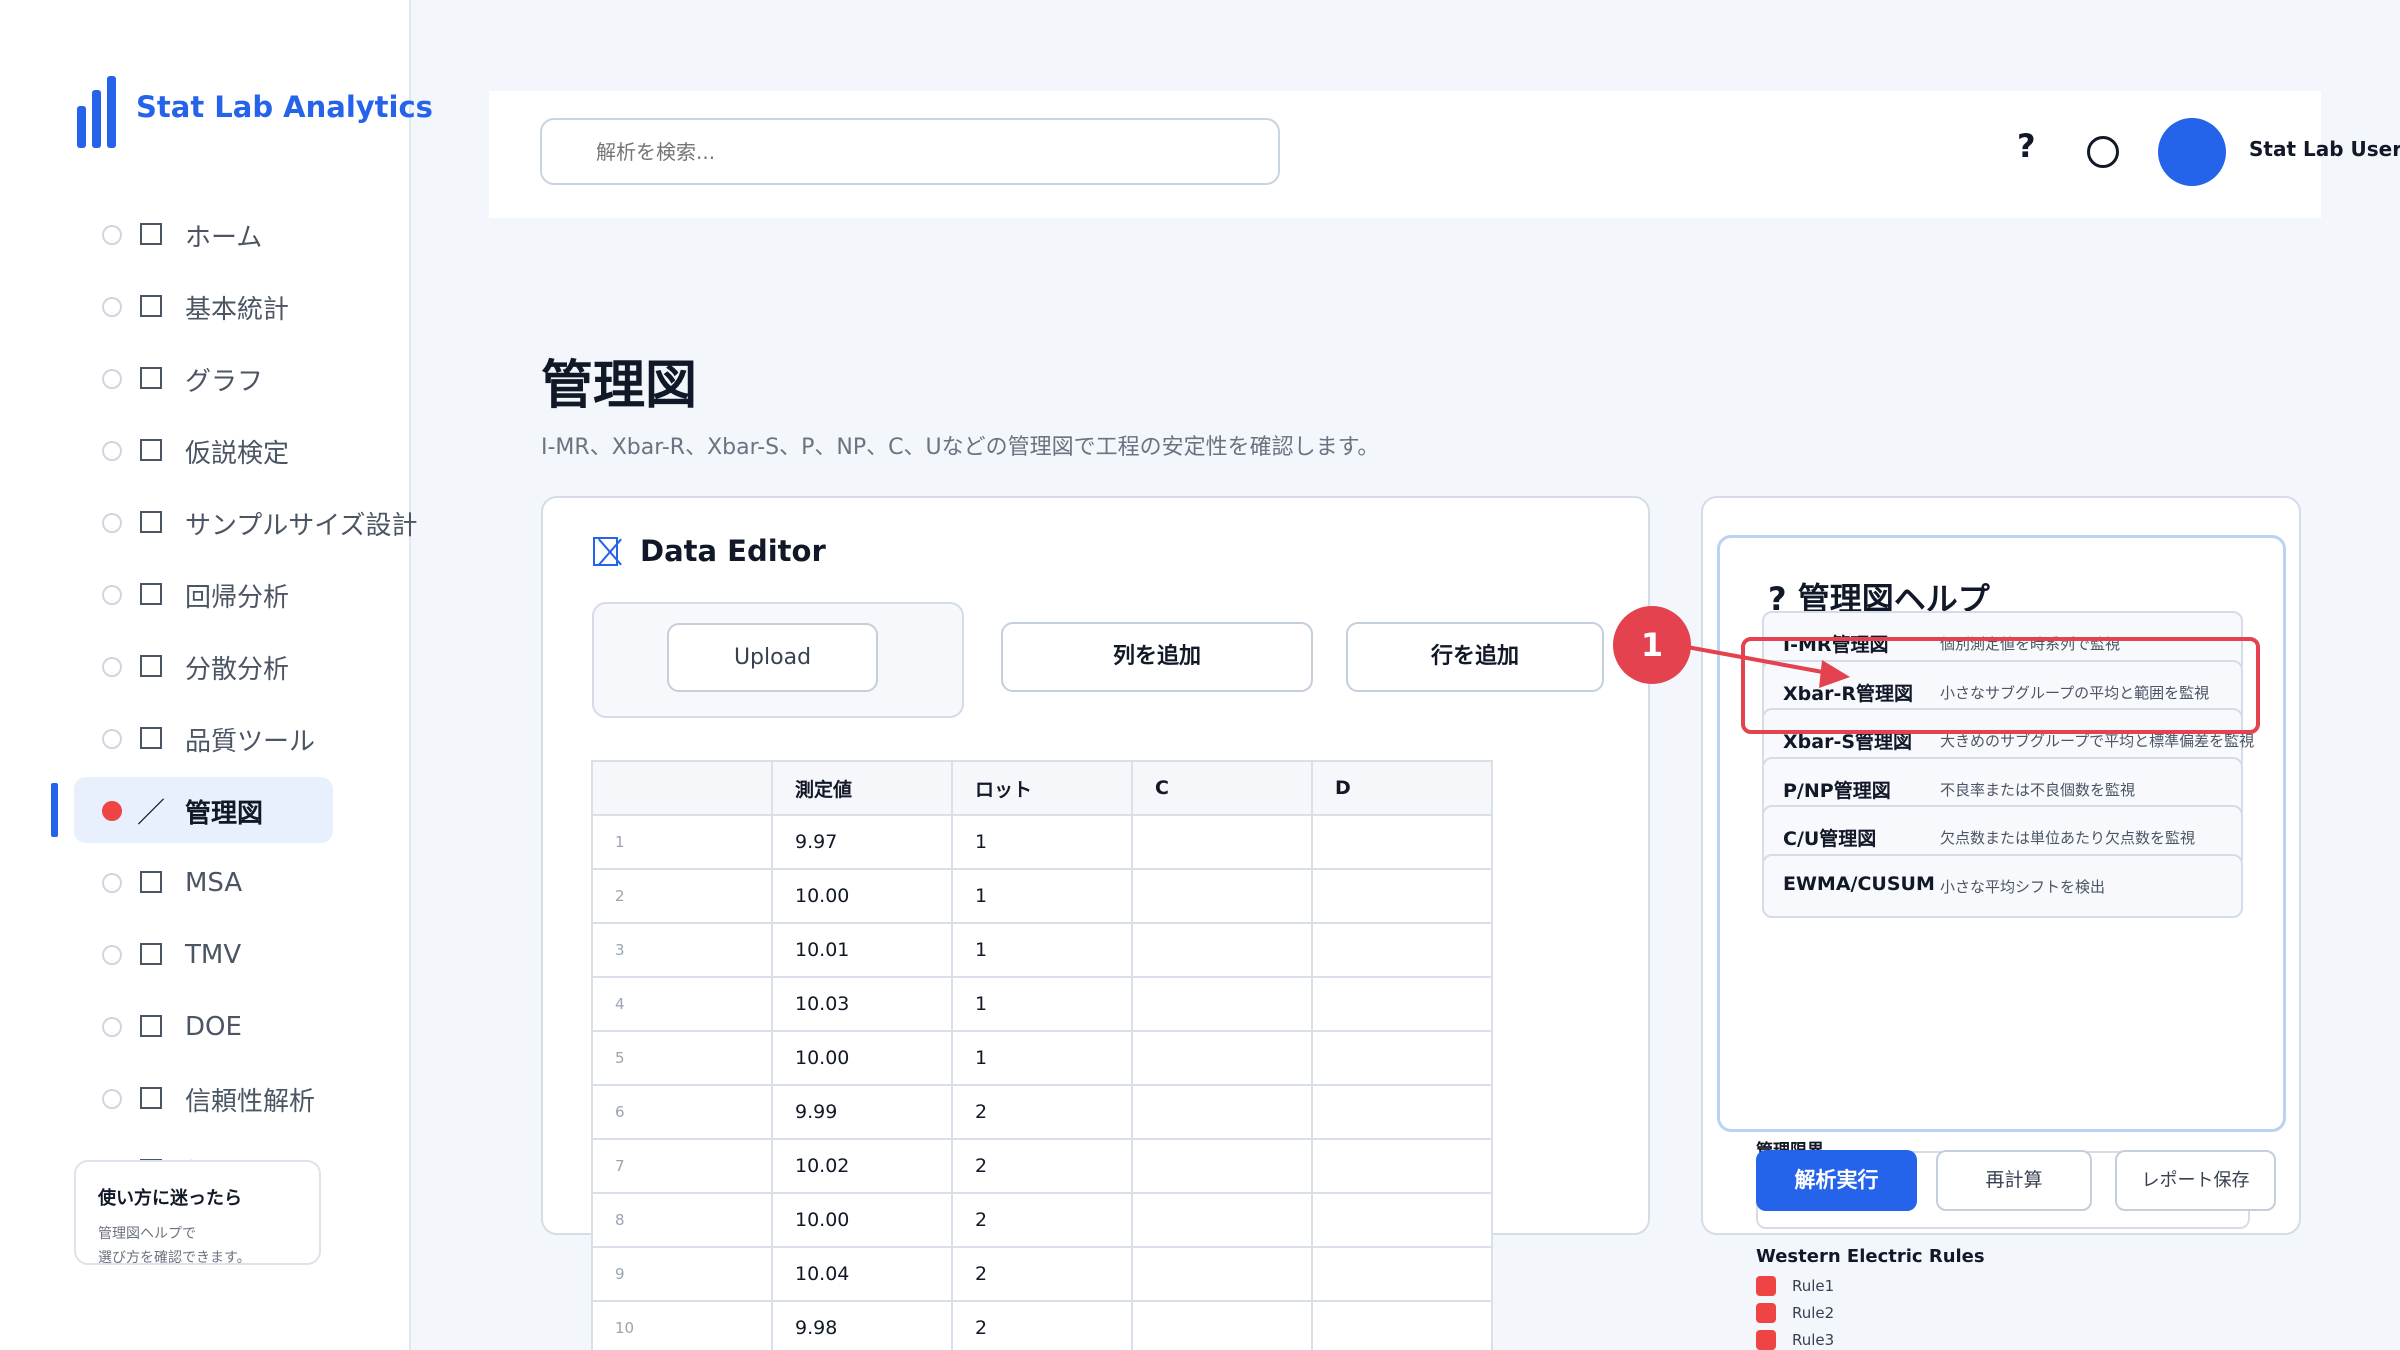  I want to click on grid-header-row: 測定値 ロット C D, so click(1042, 788).